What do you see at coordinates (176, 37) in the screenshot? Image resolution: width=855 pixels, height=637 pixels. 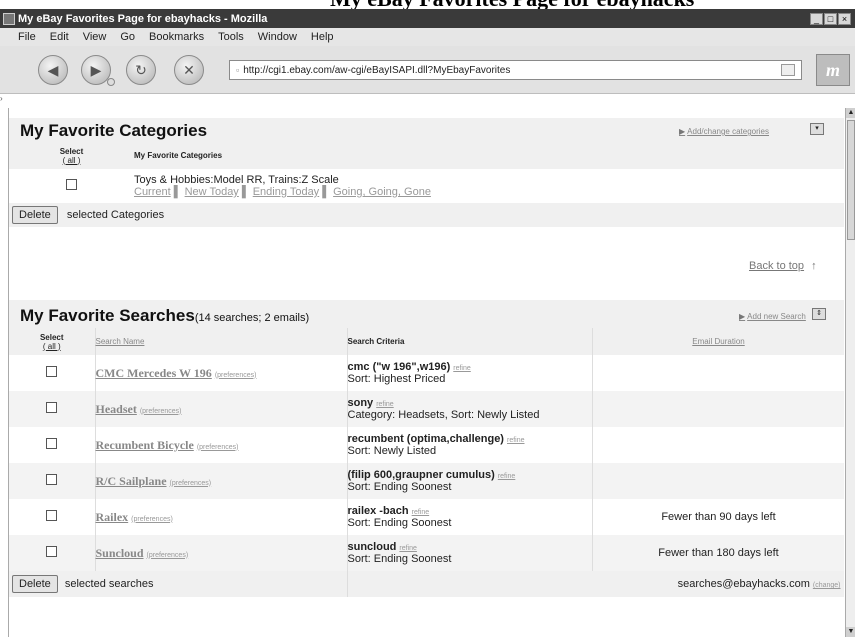 I see `menu-bookmarks: Bookmarks` at bounding box center [176, 37].